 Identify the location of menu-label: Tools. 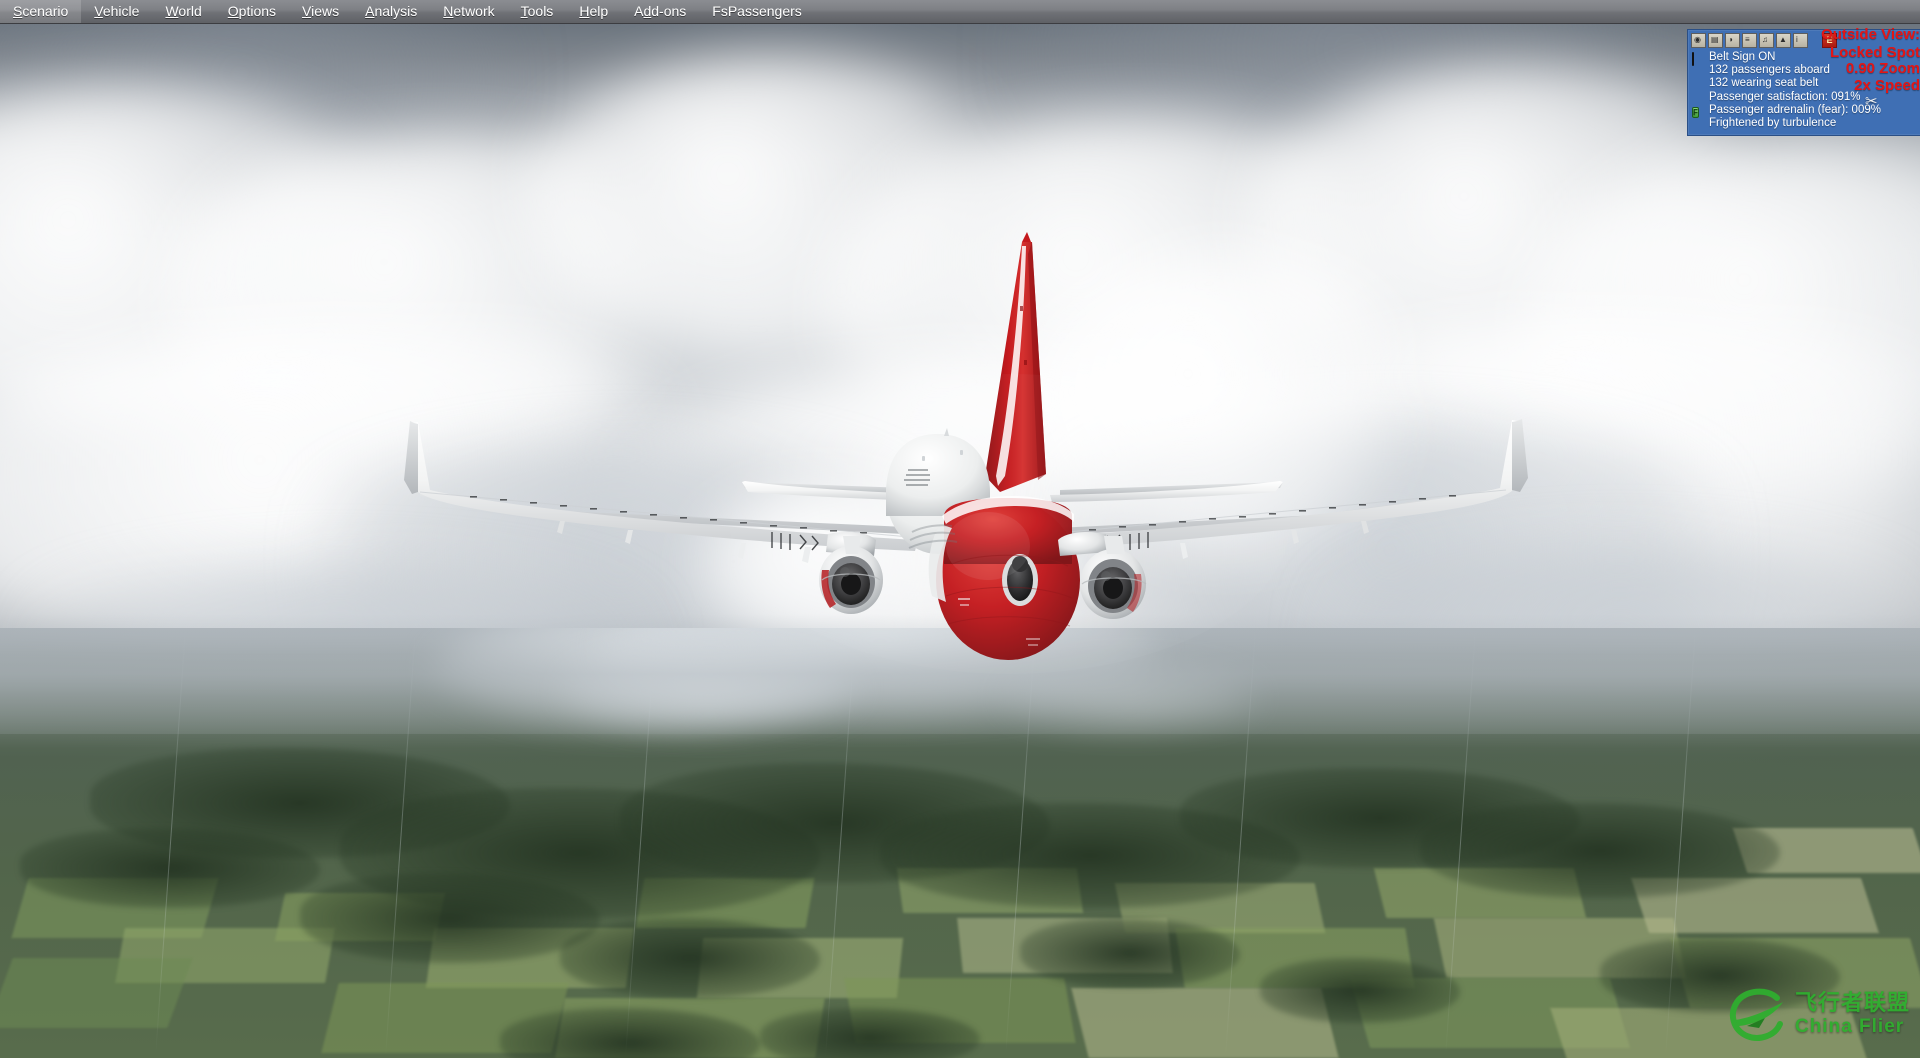
(537, 11).